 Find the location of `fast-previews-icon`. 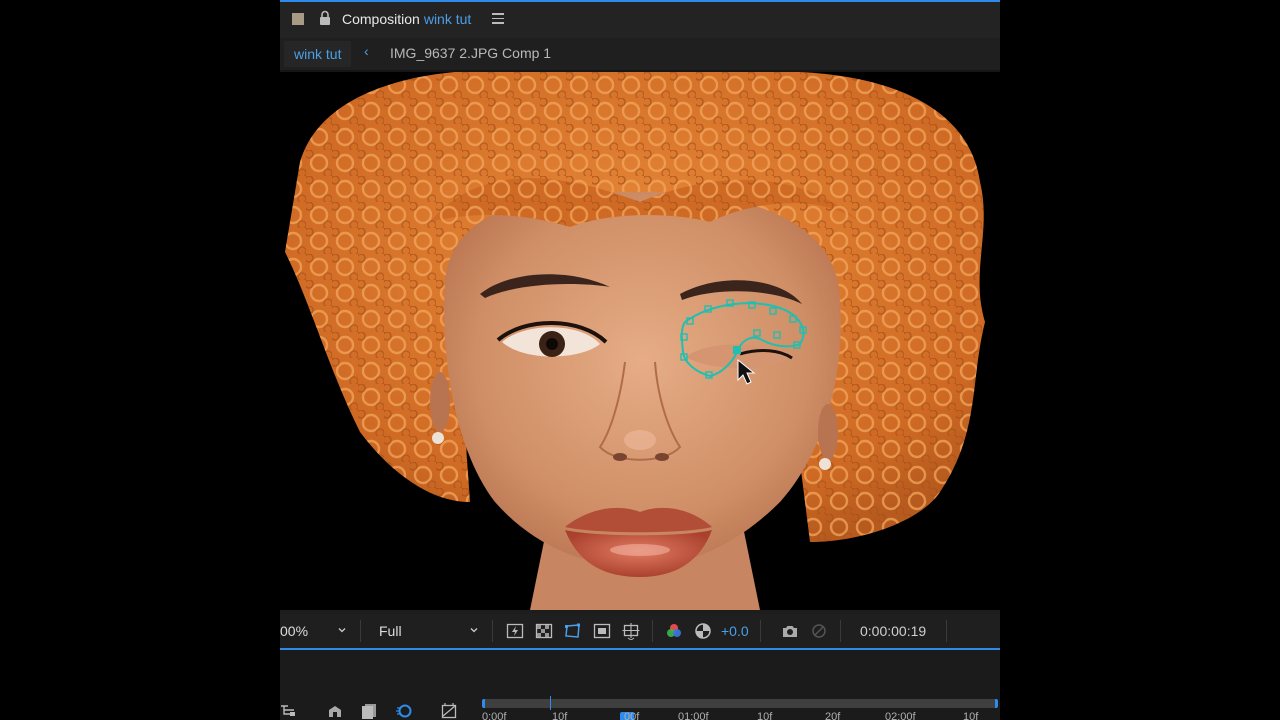

fast-previews-icon is located at coordinates (515, 631).